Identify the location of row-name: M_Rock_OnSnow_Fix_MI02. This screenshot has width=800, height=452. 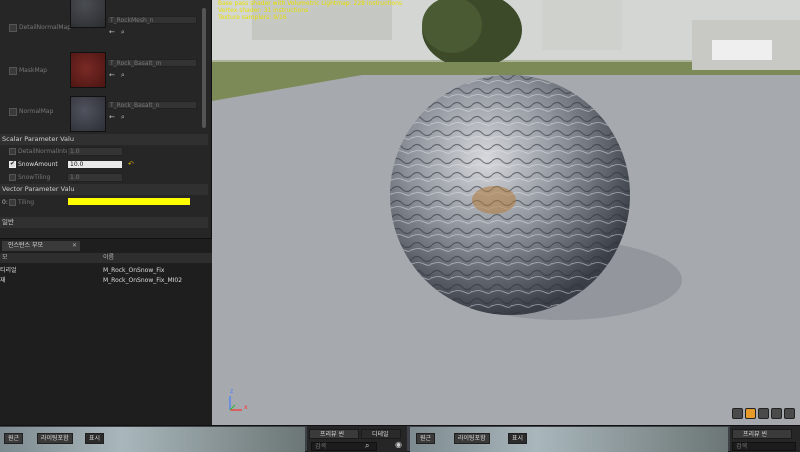
(143, 280).